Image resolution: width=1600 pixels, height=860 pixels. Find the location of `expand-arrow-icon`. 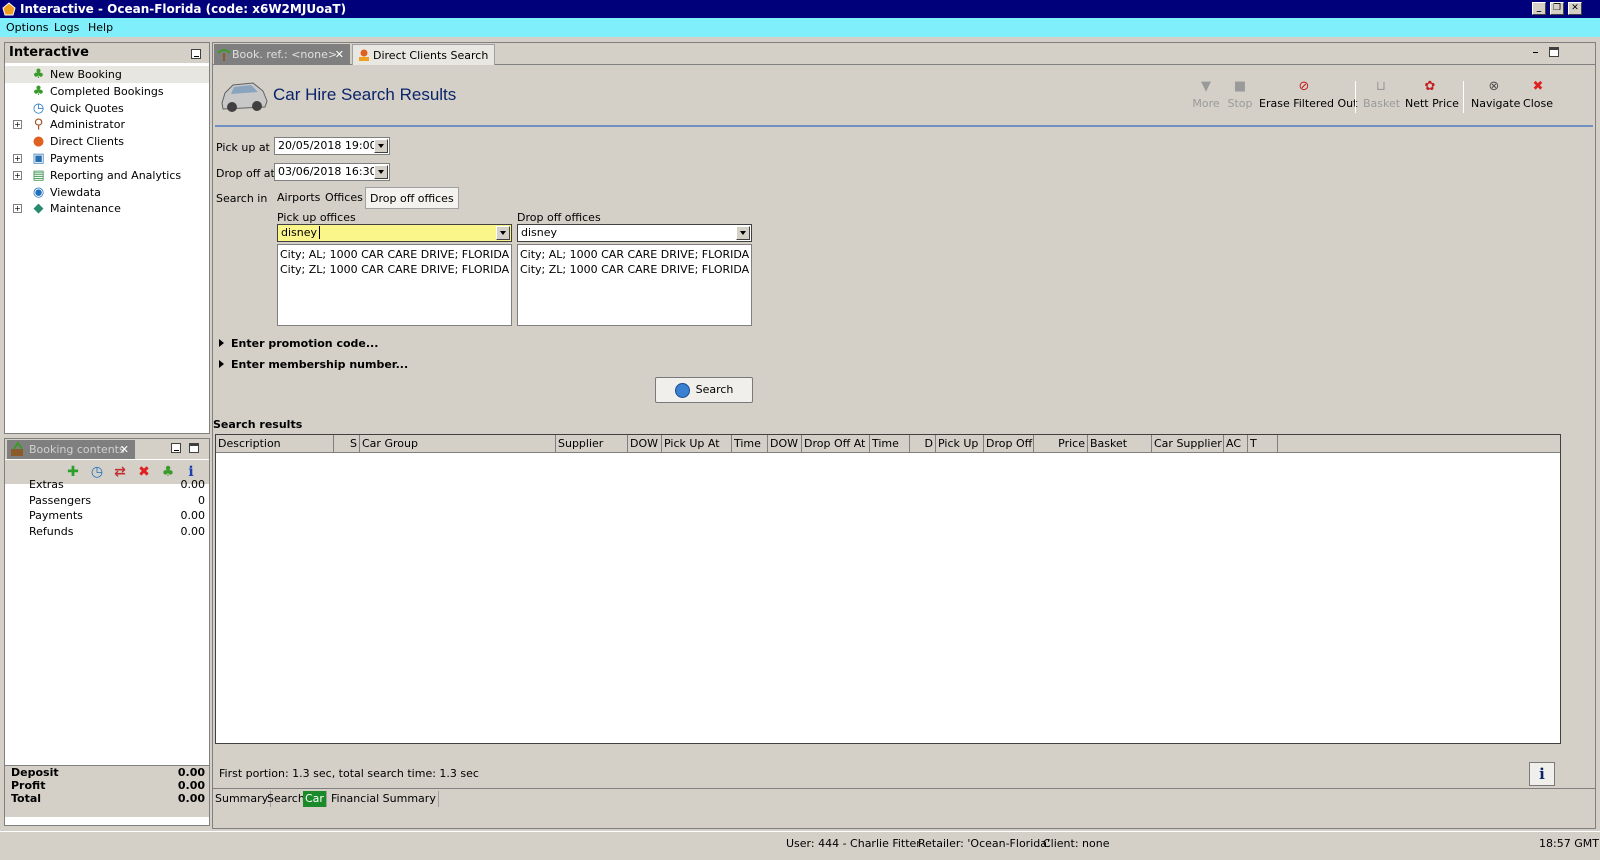

expand-arrow-icon is located at coordinates (221, 364).